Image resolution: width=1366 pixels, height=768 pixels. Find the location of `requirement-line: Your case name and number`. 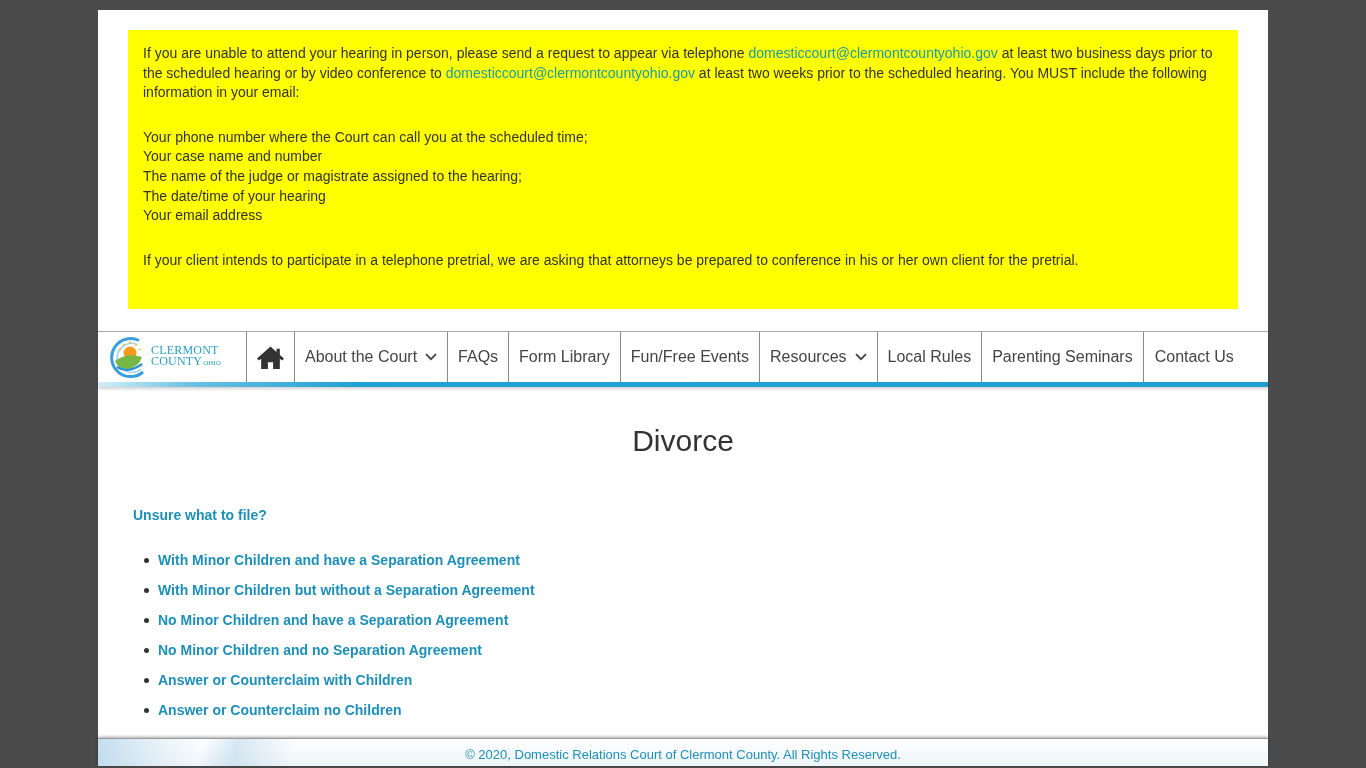

requirement-line: Your case name and number is located at coordinates (233, 157).